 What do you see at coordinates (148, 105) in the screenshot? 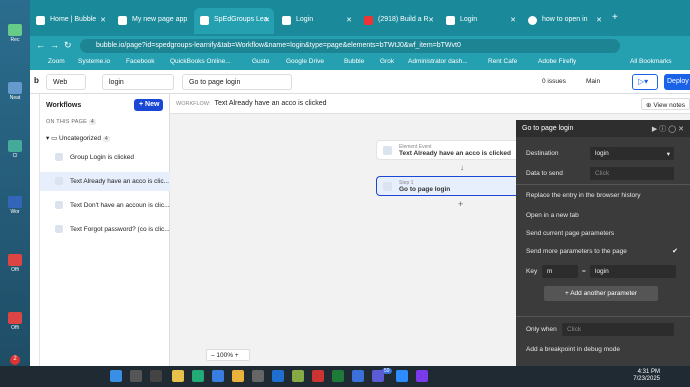
I see `new-workflow-button: + New` at bounding box center [148, 105].